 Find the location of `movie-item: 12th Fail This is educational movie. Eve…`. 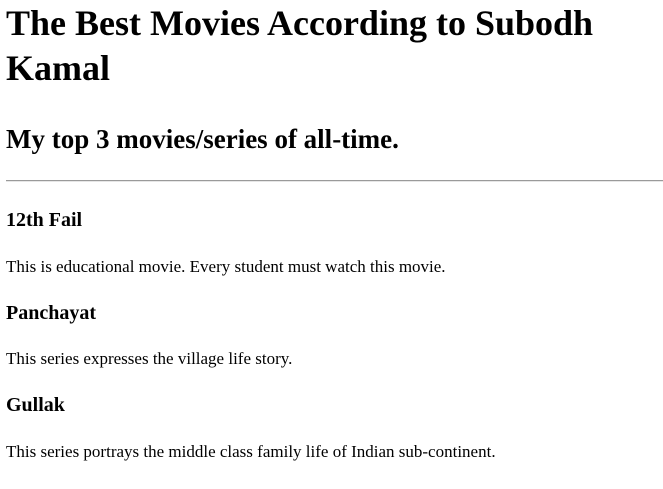

movie-item: 12th Fail This is educational movie. Eve… is located at coordinates (331, 242).